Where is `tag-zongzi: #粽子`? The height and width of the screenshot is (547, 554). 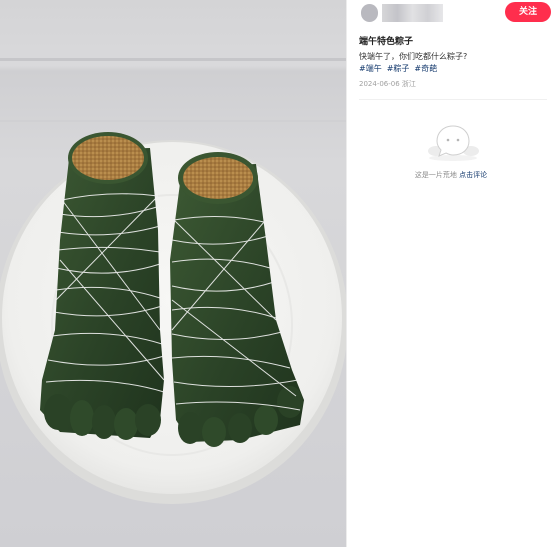 tag-zongzi: #粽子 is located at coordinates (398, 68).